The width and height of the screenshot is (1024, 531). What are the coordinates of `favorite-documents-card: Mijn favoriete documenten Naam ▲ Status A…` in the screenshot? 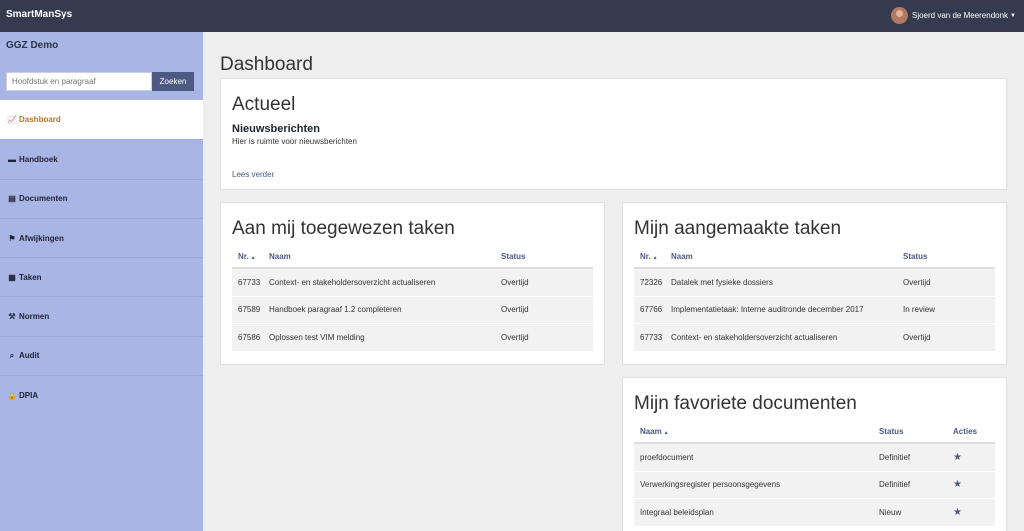 It's located at (814, 454).